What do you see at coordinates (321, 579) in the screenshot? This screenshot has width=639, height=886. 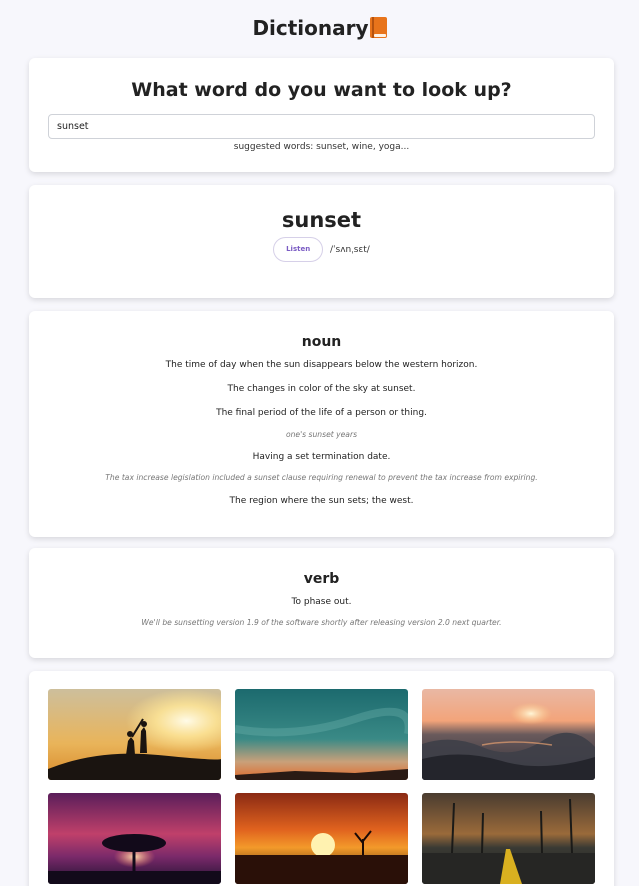 I see `part-of-speech-heading: verb` at bounding box center [321, 579].